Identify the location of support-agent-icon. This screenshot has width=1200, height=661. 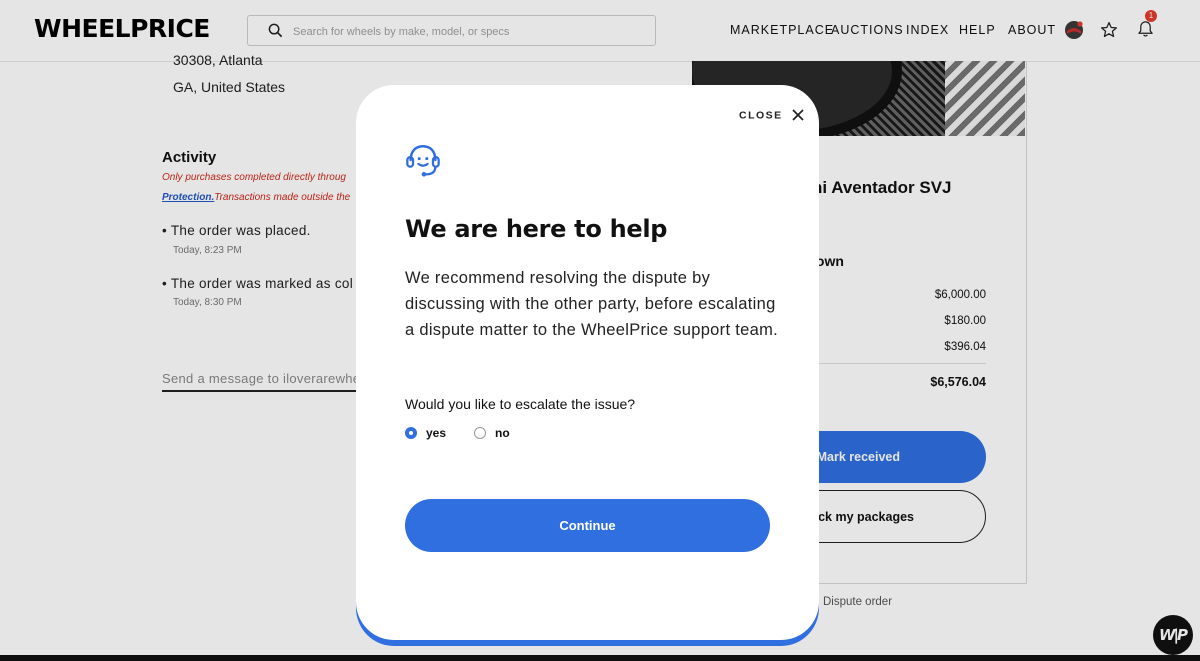
(423, 161).